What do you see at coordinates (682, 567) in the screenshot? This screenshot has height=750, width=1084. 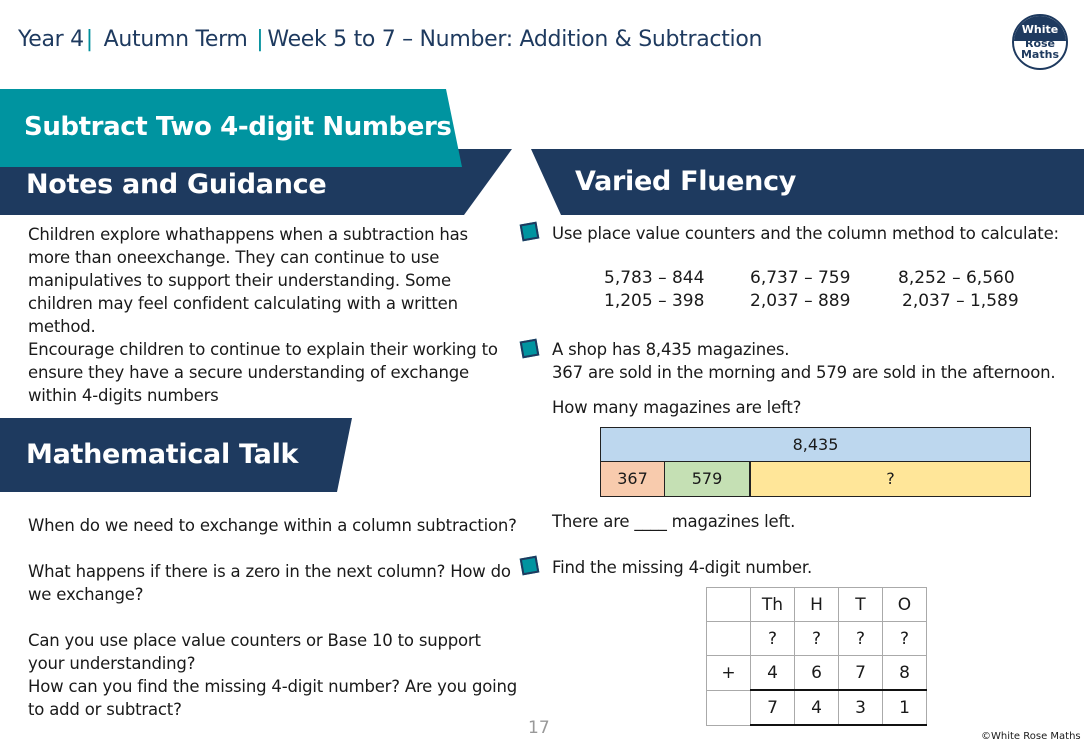 I see `q3-text: Find the missing 4-digit number.` at bounding box center [682, 567].